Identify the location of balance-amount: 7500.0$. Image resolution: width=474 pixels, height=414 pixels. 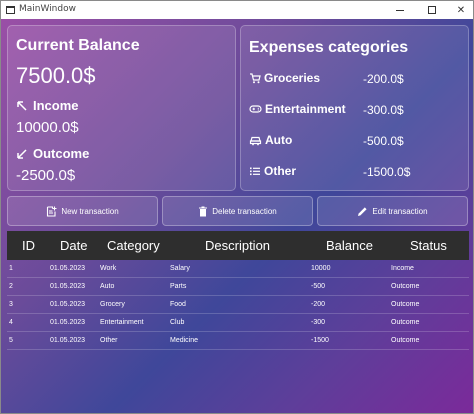
(56, 75).